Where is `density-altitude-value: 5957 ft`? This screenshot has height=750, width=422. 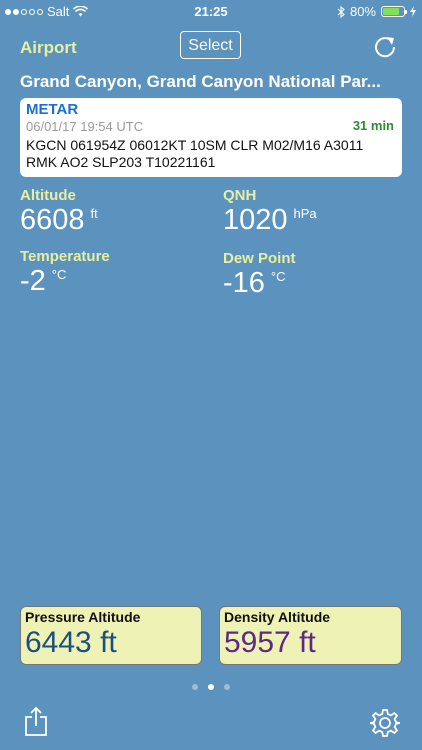 density-altitude-value: 5957 ft is located at coordinates (270, 642).